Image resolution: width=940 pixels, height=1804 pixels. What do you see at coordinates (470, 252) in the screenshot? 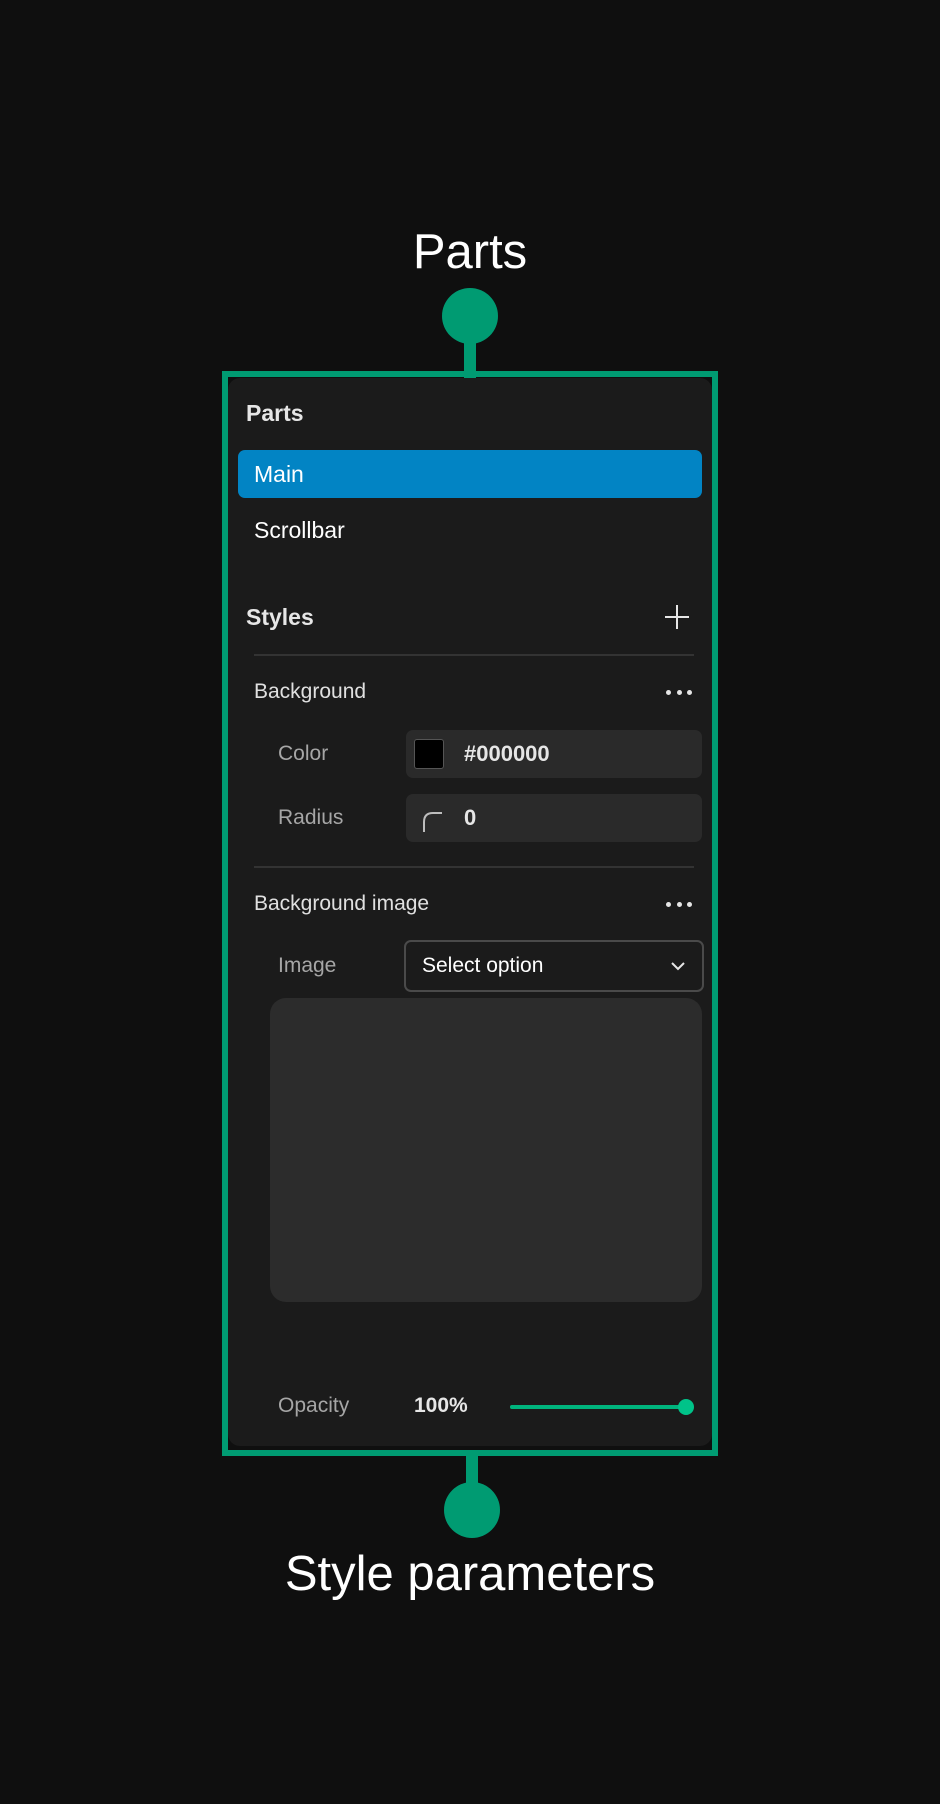
I see `callout-parts-title: Parts` at bounding box center [470, 252].